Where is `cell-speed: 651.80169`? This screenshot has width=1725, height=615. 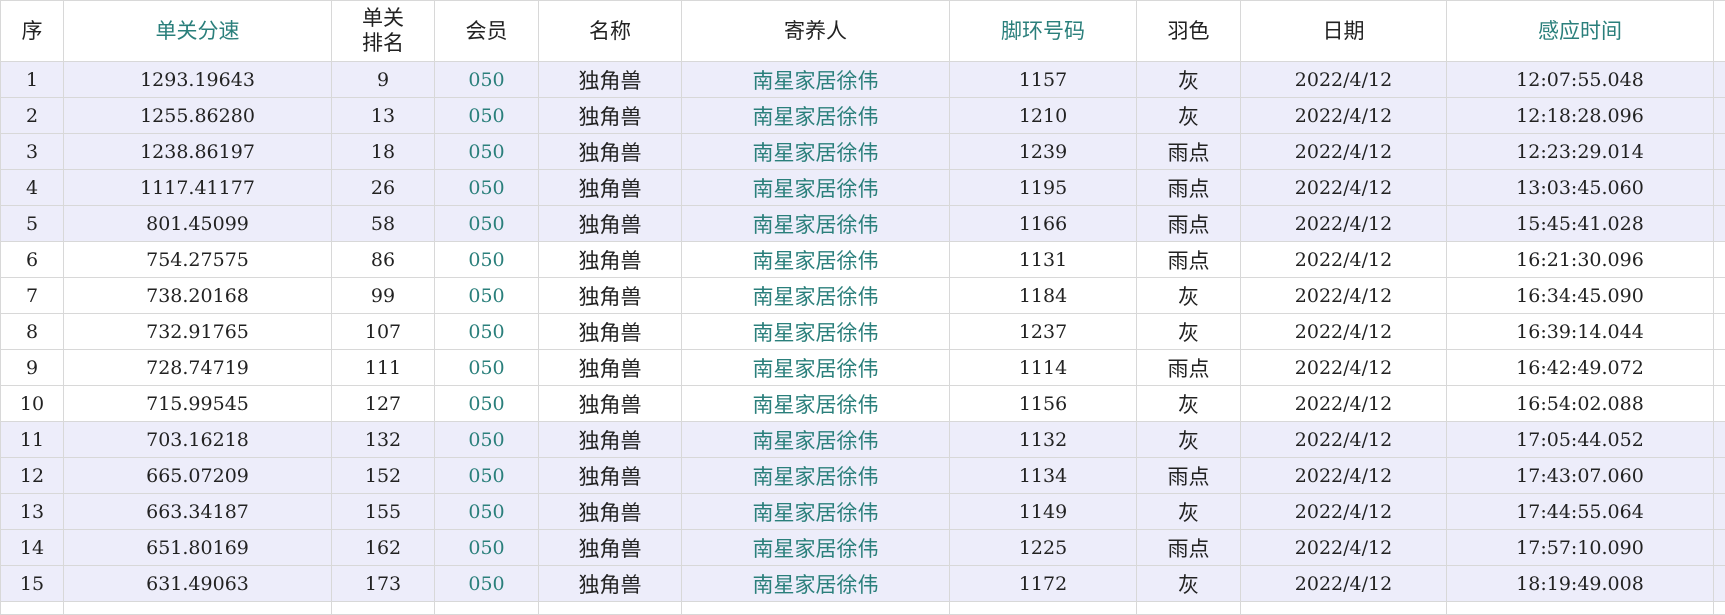 cell-speed: 651.80169 is located at coordinates (198, 548).